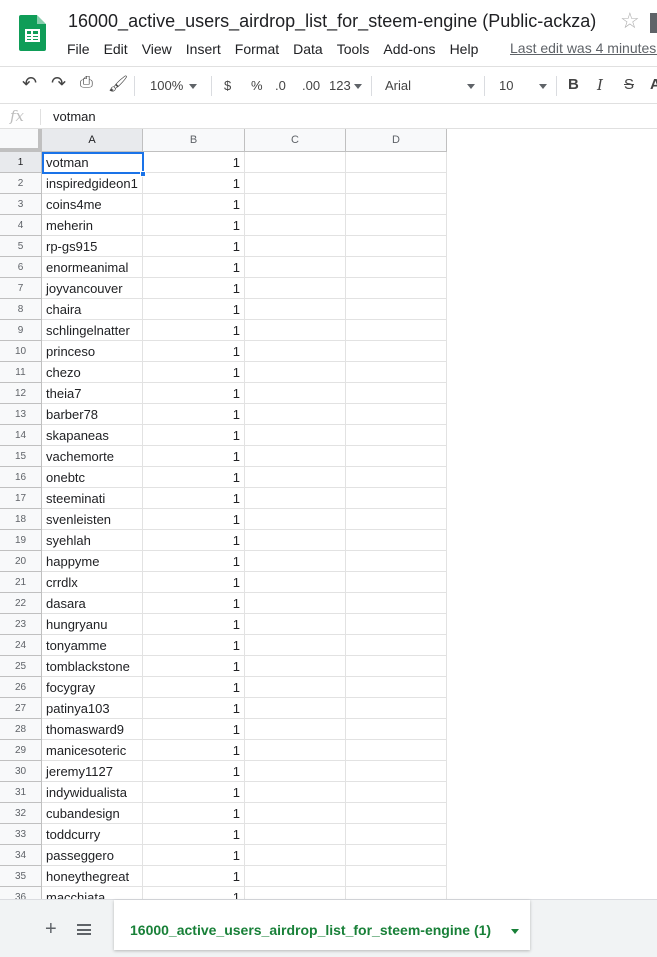  I want to click on add-sheet-icon: +, so click(51, 929).